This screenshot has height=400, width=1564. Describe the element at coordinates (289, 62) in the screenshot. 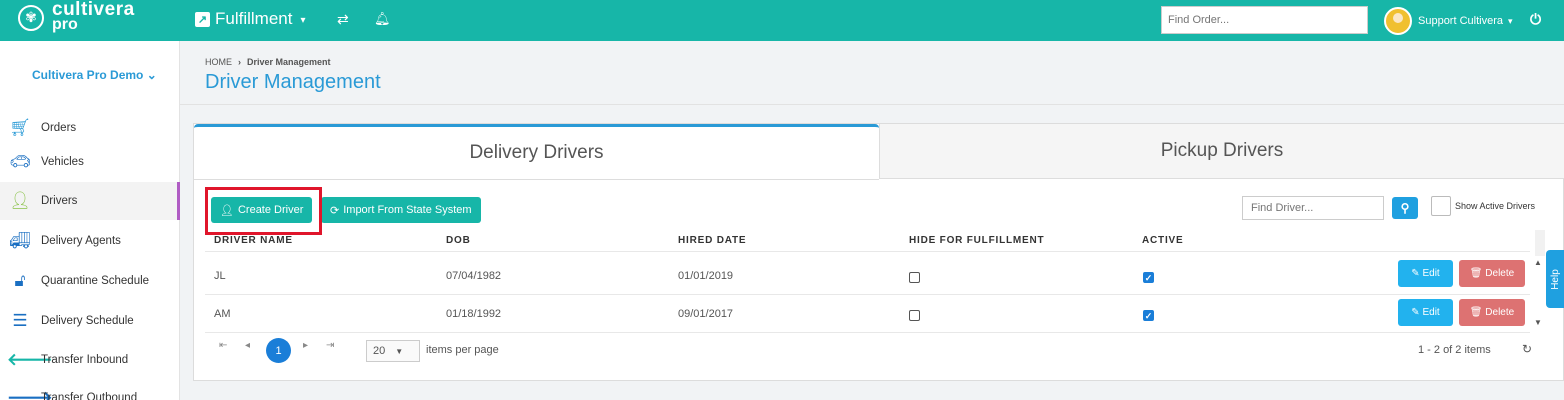

I see `breadcrumb-current: Driver Management` at that location.